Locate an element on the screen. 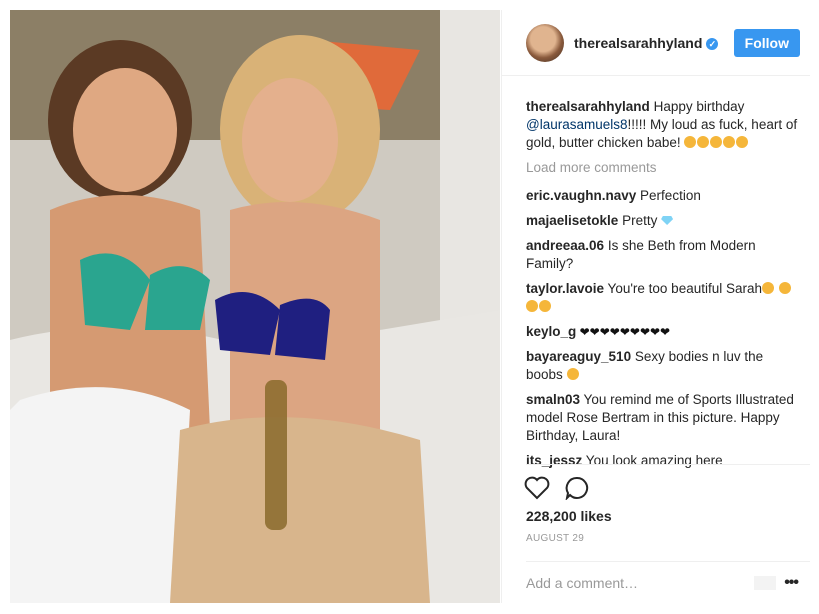 This screenshot has width=819, height=614. follow-button: Follow is located at coordinates (766, 42).